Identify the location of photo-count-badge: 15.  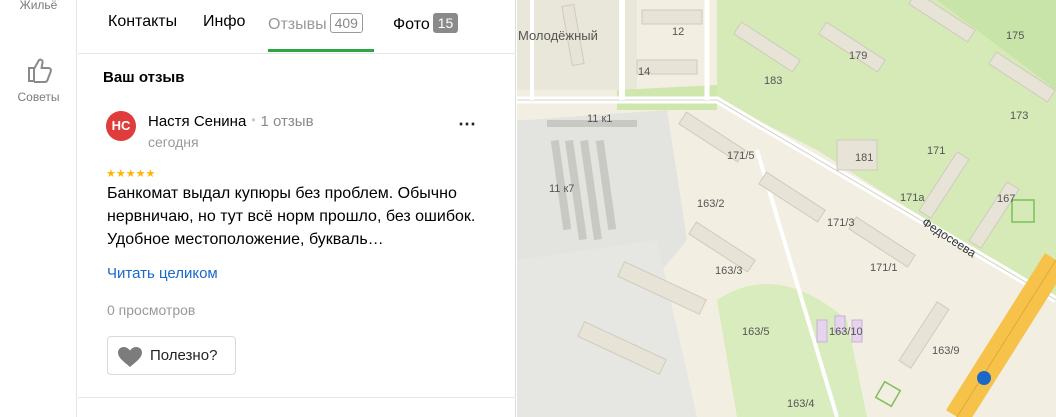
(445, 23).